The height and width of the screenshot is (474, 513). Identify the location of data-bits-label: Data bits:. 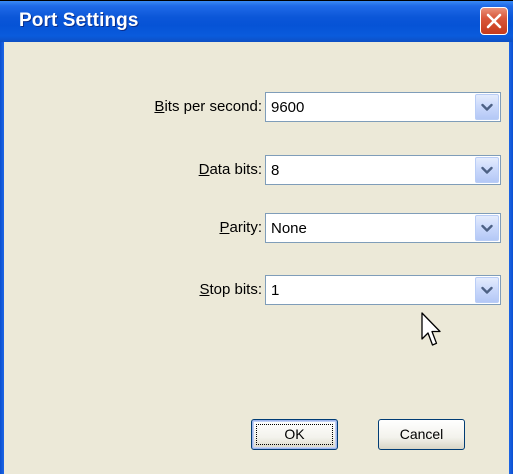
(230, 169).